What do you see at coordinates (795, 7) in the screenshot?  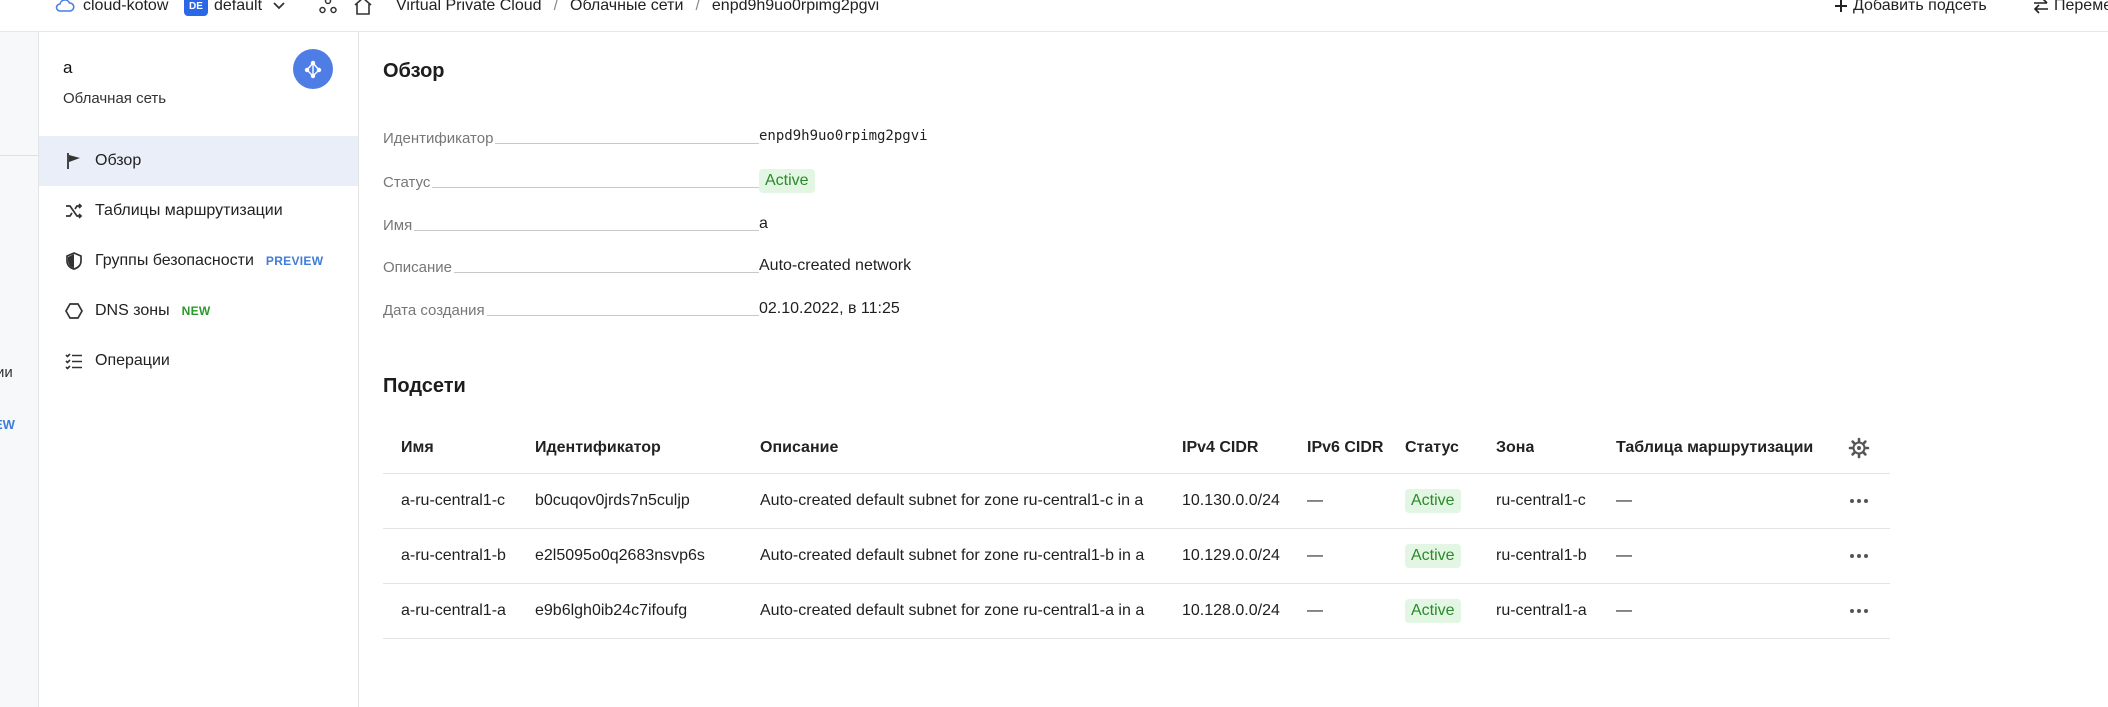 I see `breadcrumb-current: enpd9h9uo0rpimg2pgvi` at bounding box center [795, 7].